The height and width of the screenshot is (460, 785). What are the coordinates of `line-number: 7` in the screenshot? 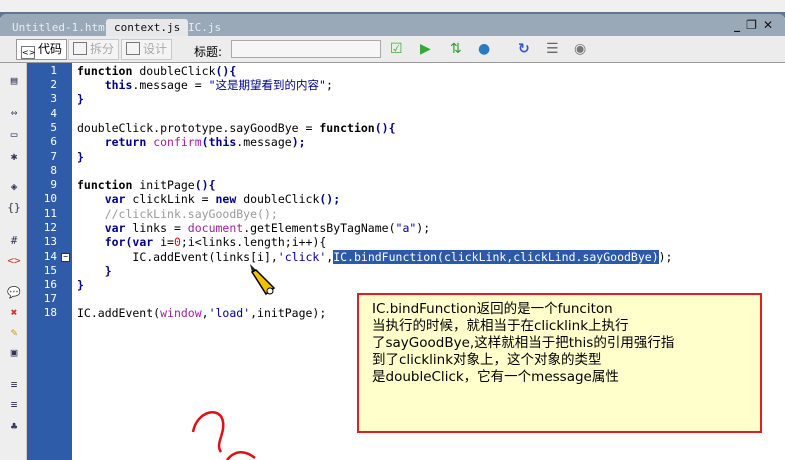 It's located at (53, 156).